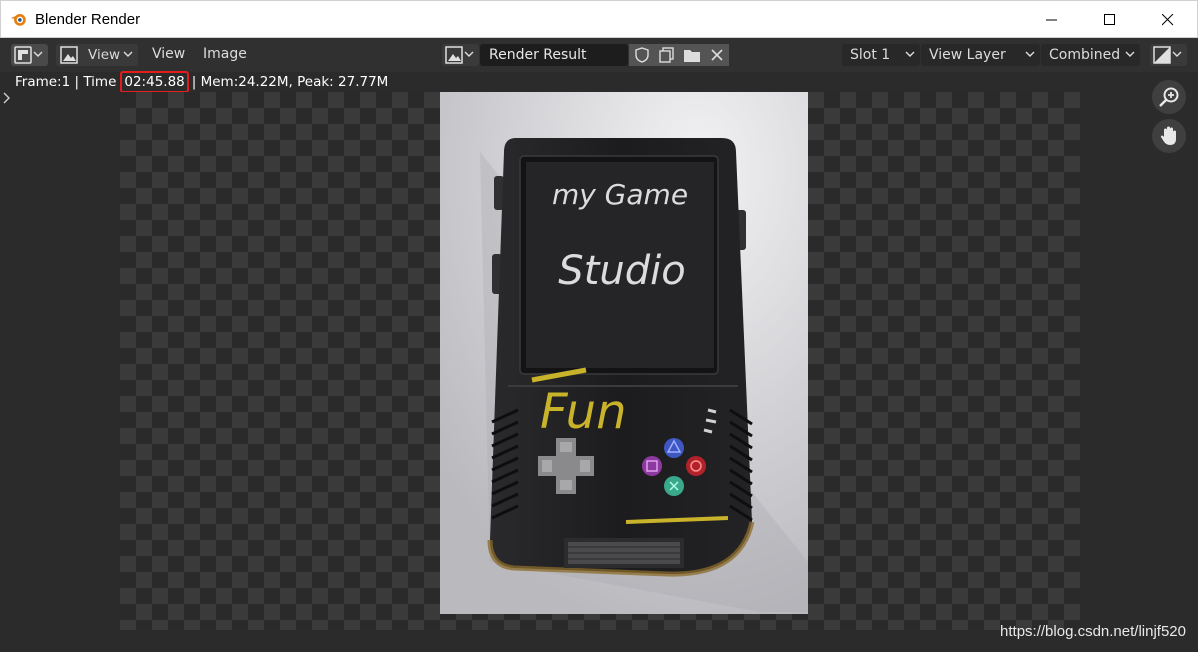  What do you see at coordinates (1162, 55) in the screenshot?
I see `display-channels-icon` at bounding box center [1162, 55].